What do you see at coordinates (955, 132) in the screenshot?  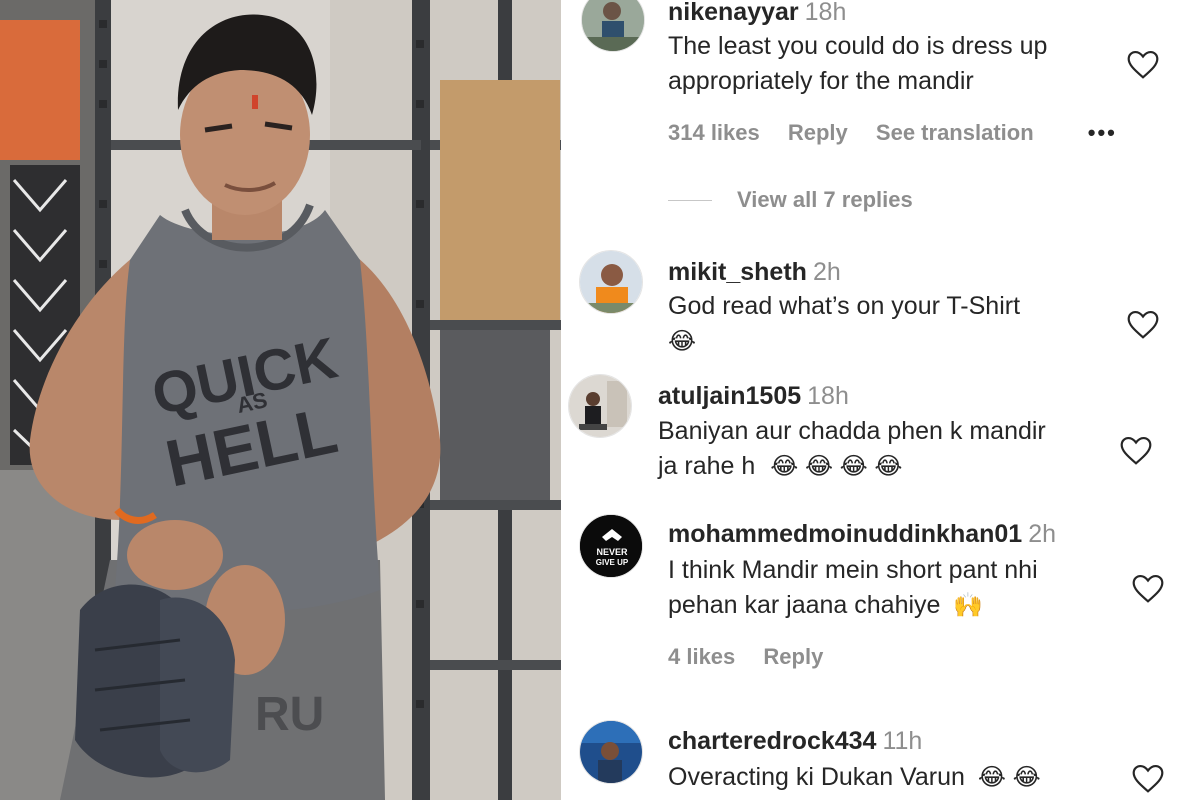 I see `see-translation-button: See translation` at bounding box center [955, 132].